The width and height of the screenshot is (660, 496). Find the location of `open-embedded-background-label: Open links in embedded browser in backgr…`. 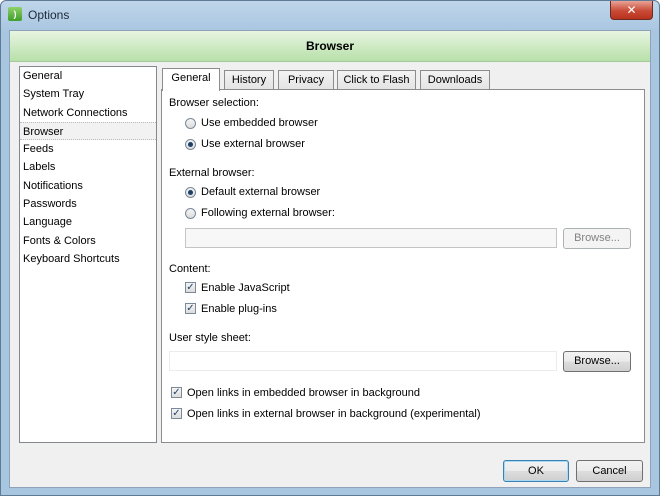

open-embedded-background-label: Open links in embedded browser in backgr… is located at coordinates (303, 393).